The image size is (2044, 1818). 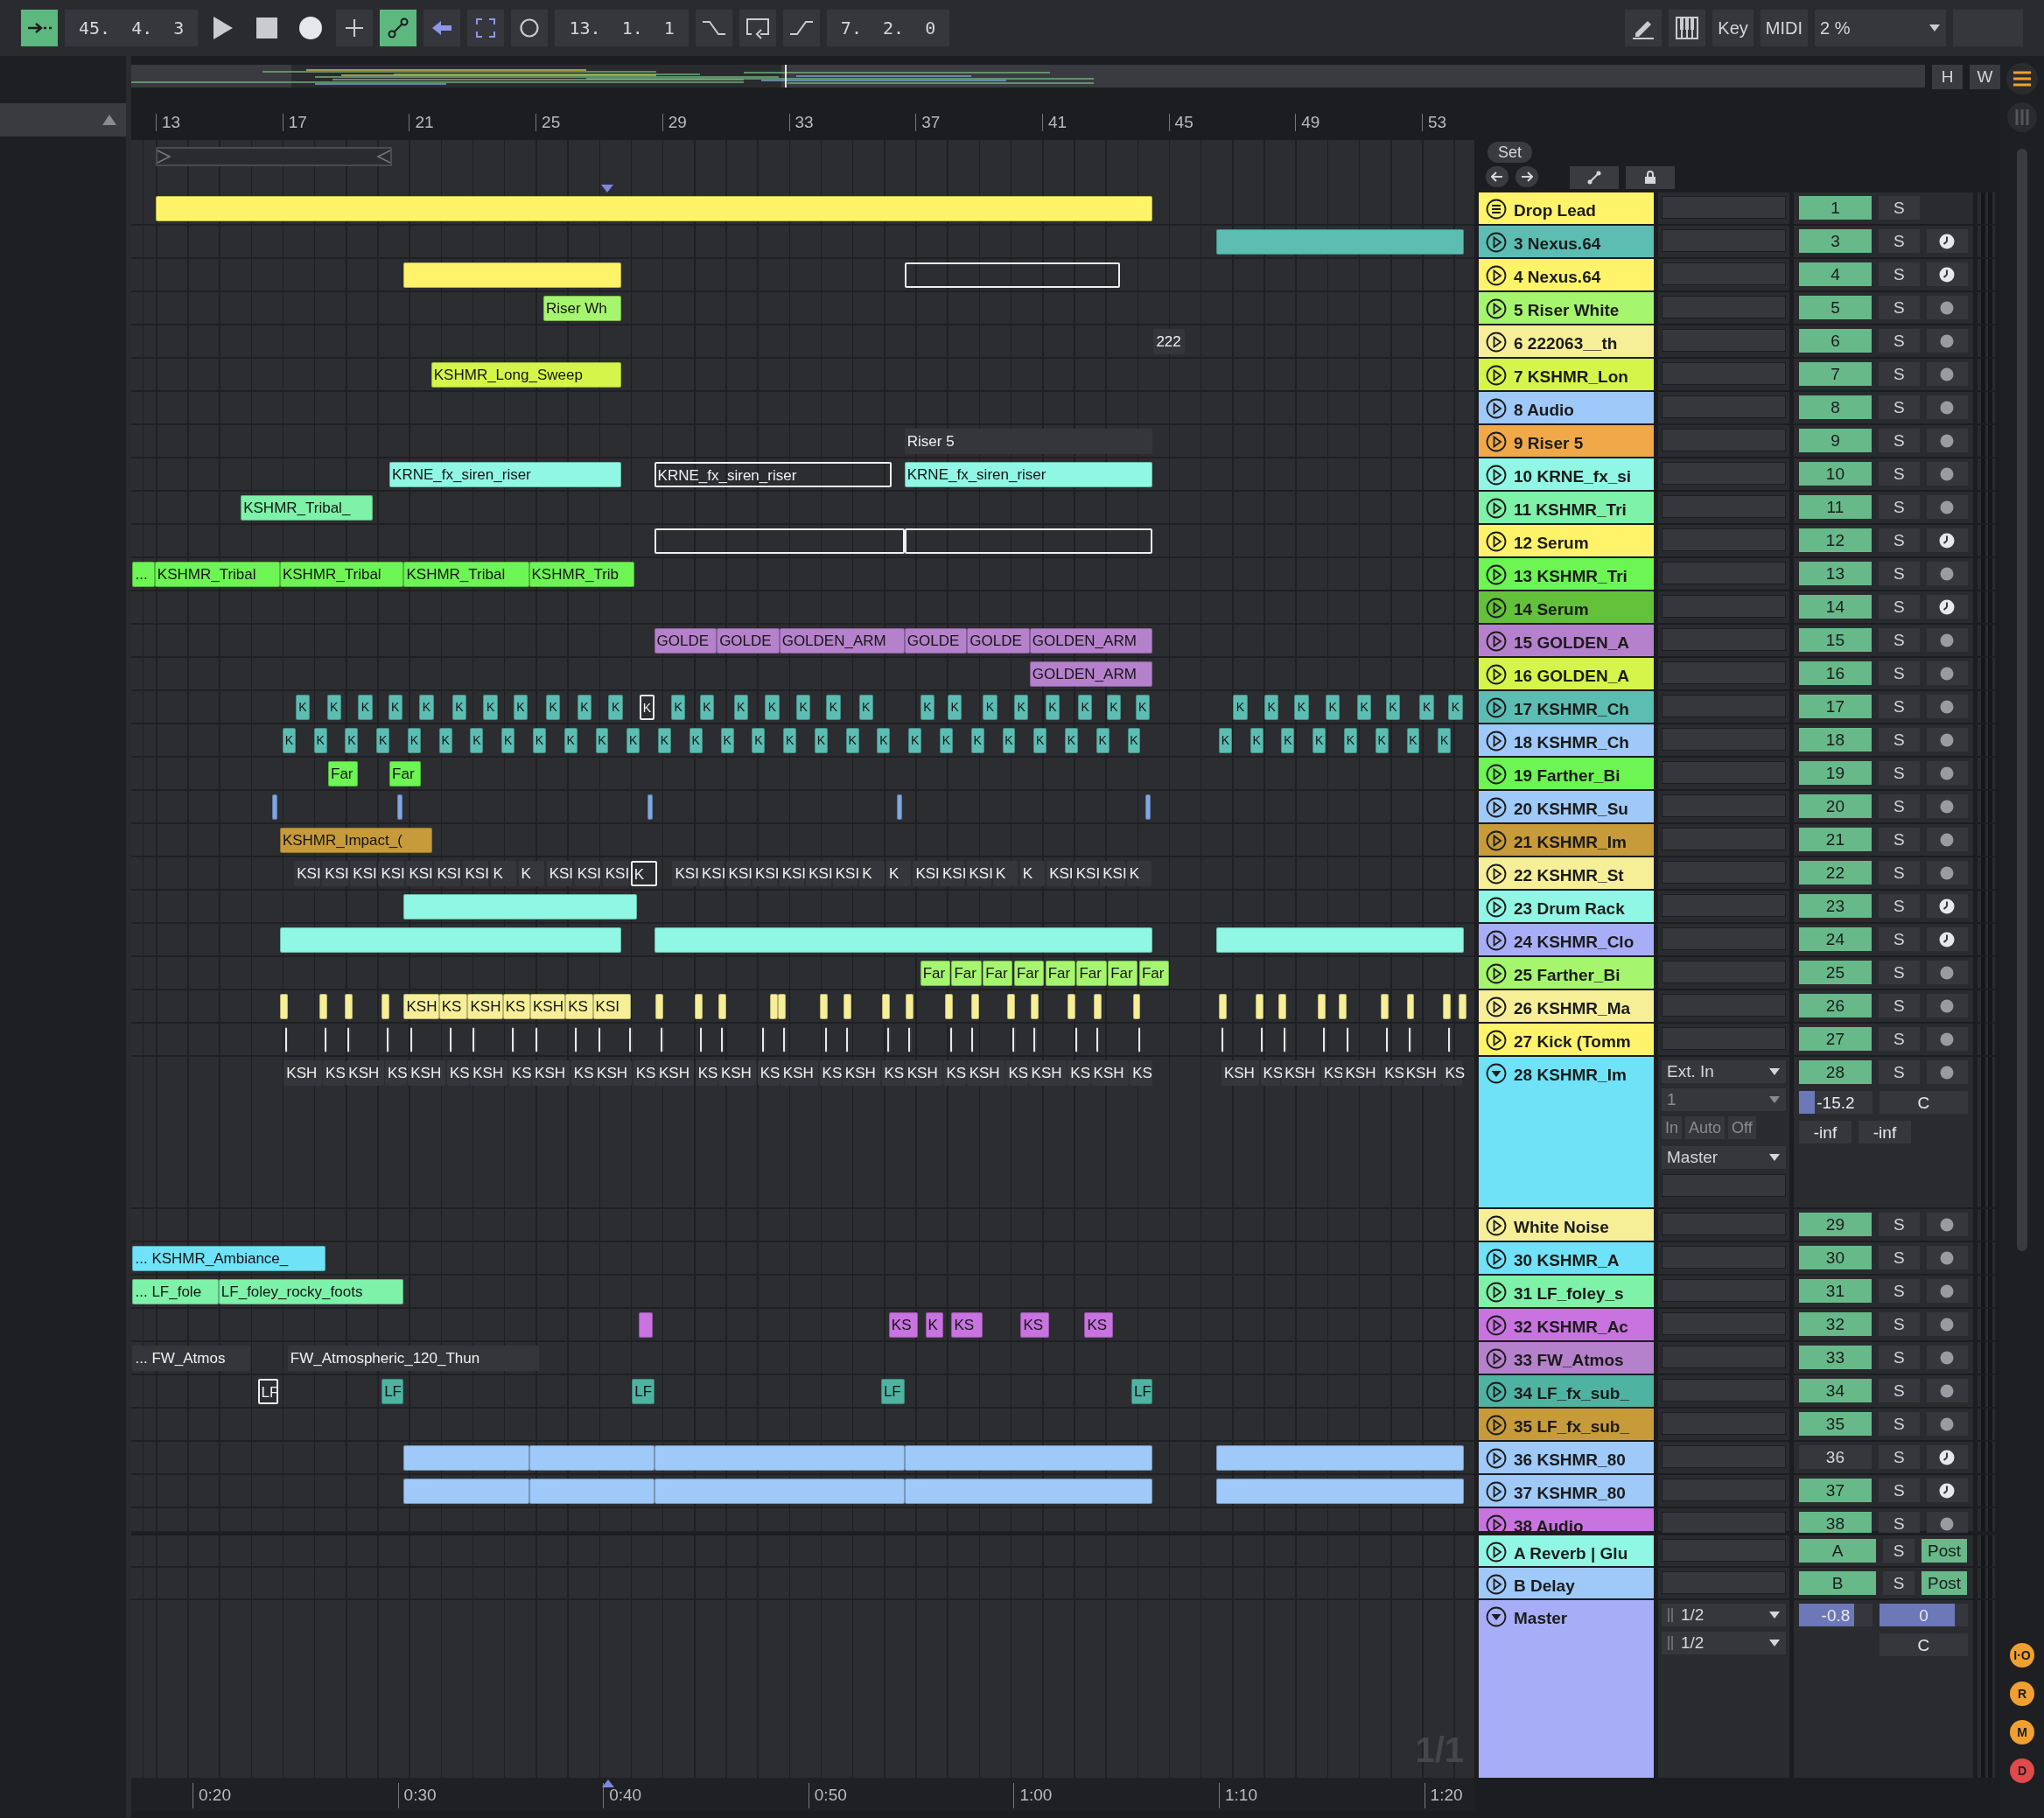 What do you see at coordinates (1825, 1132) in the screenshot?
I see `peak-level-field: -inf` at bounding box center [1825, 1132].